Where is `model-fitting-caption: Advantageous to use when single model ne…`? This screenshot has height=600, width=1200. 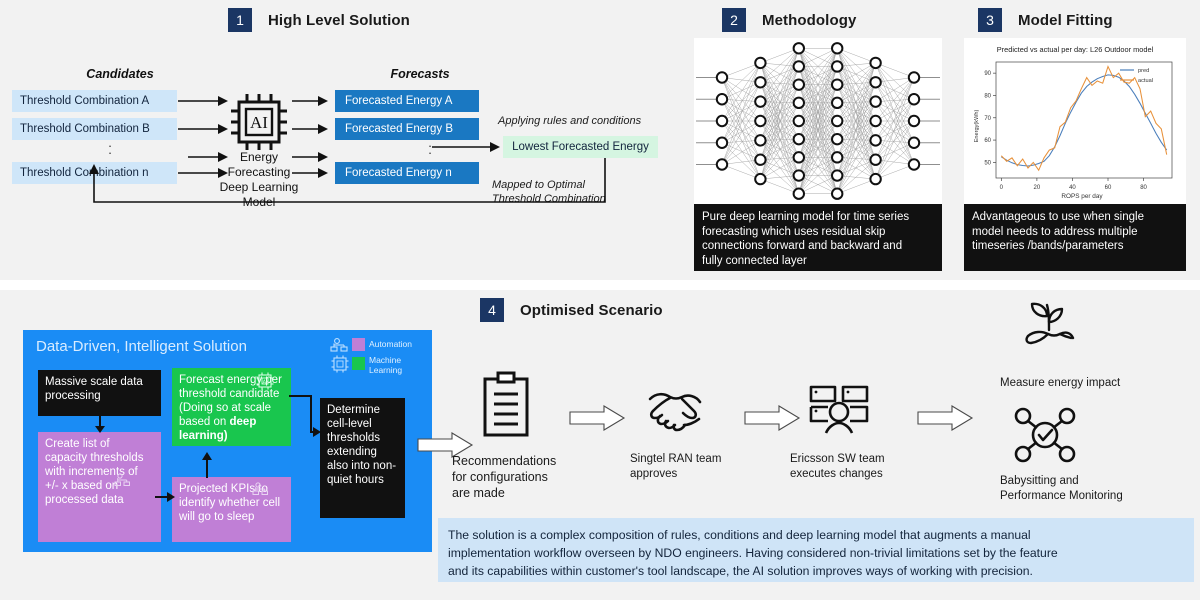 model-fitting-caption: Advantageous to use when single model ne… is located at coordinates (1075, 237).